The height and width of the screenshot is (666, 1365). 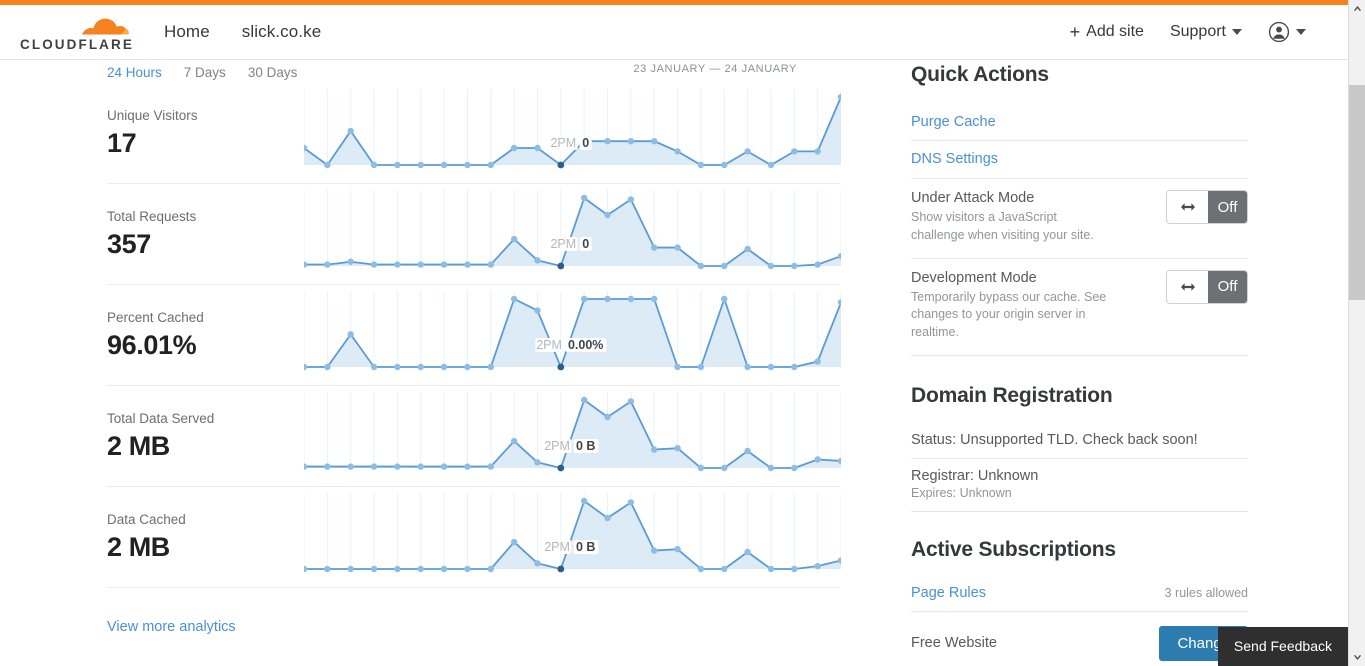 What do you see at coordinates (282, 32) in the screenshot?
I see `nav-item-site: slick.co.ke` at bounding box center [282, 32].